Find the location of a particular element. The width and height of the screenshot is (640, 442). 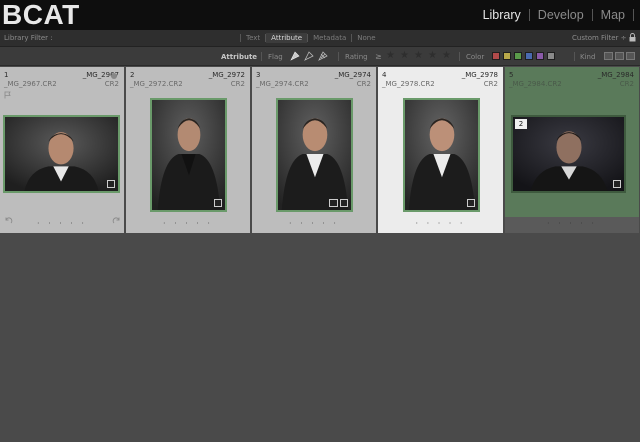

module-picker: Library Develop Map is located at coordinates (557, 15).